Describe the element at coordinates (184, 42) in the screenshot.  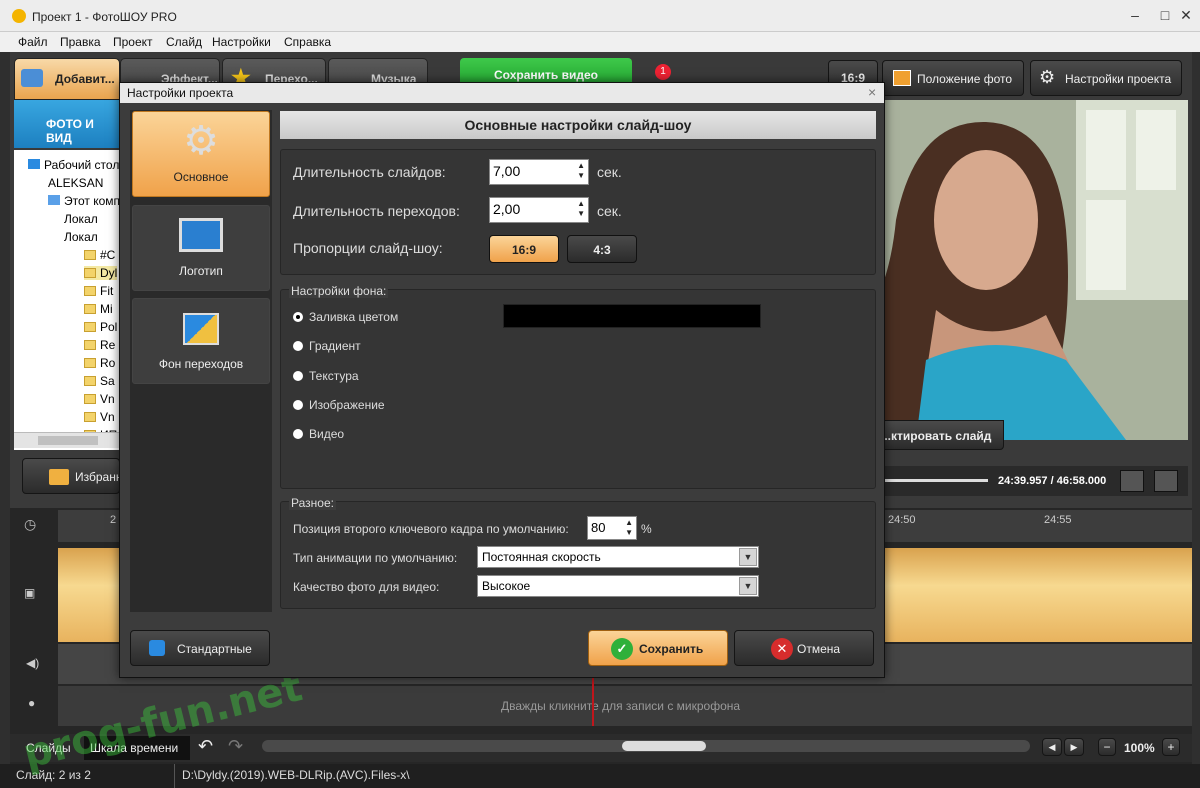
I see `menu-slide: Слайд` at that location.